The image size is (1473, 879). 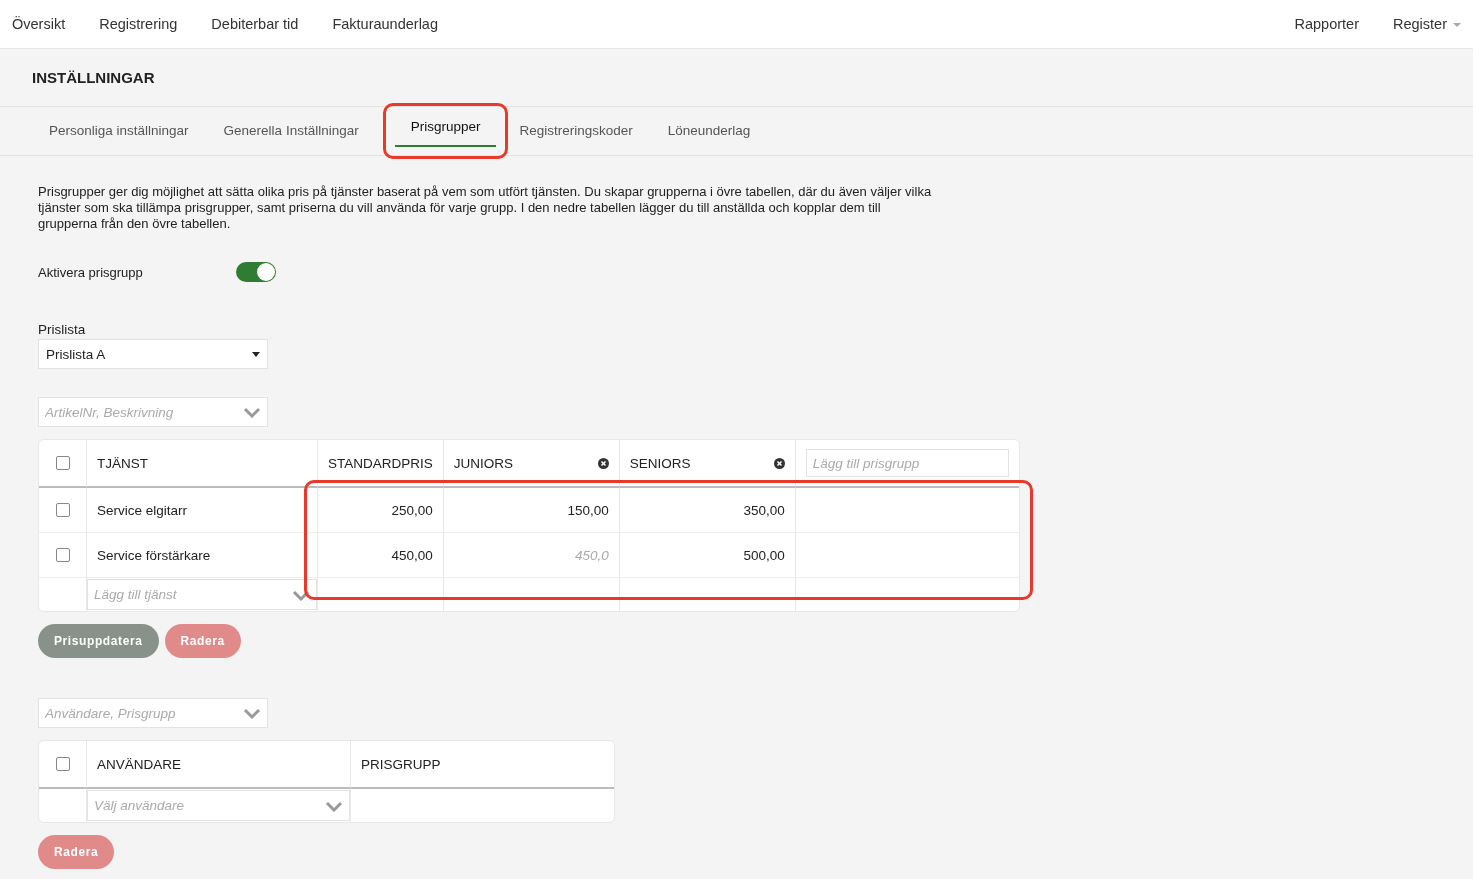 What do you see at coordinates (531, 555) in the screenshot?
I see `price-input: 450,0` at bounding box center [531, 555].